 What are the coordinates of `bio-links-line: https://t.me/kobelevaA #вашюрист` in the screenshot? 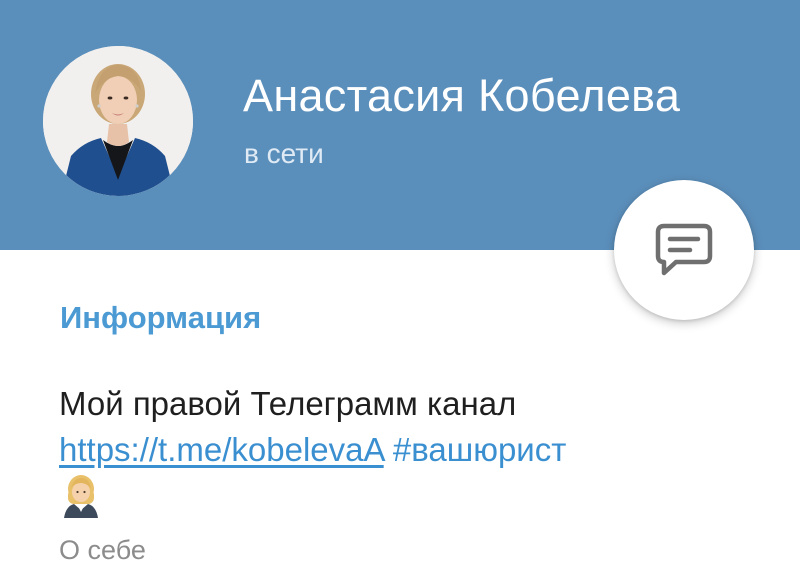 It's located at (409, 450).